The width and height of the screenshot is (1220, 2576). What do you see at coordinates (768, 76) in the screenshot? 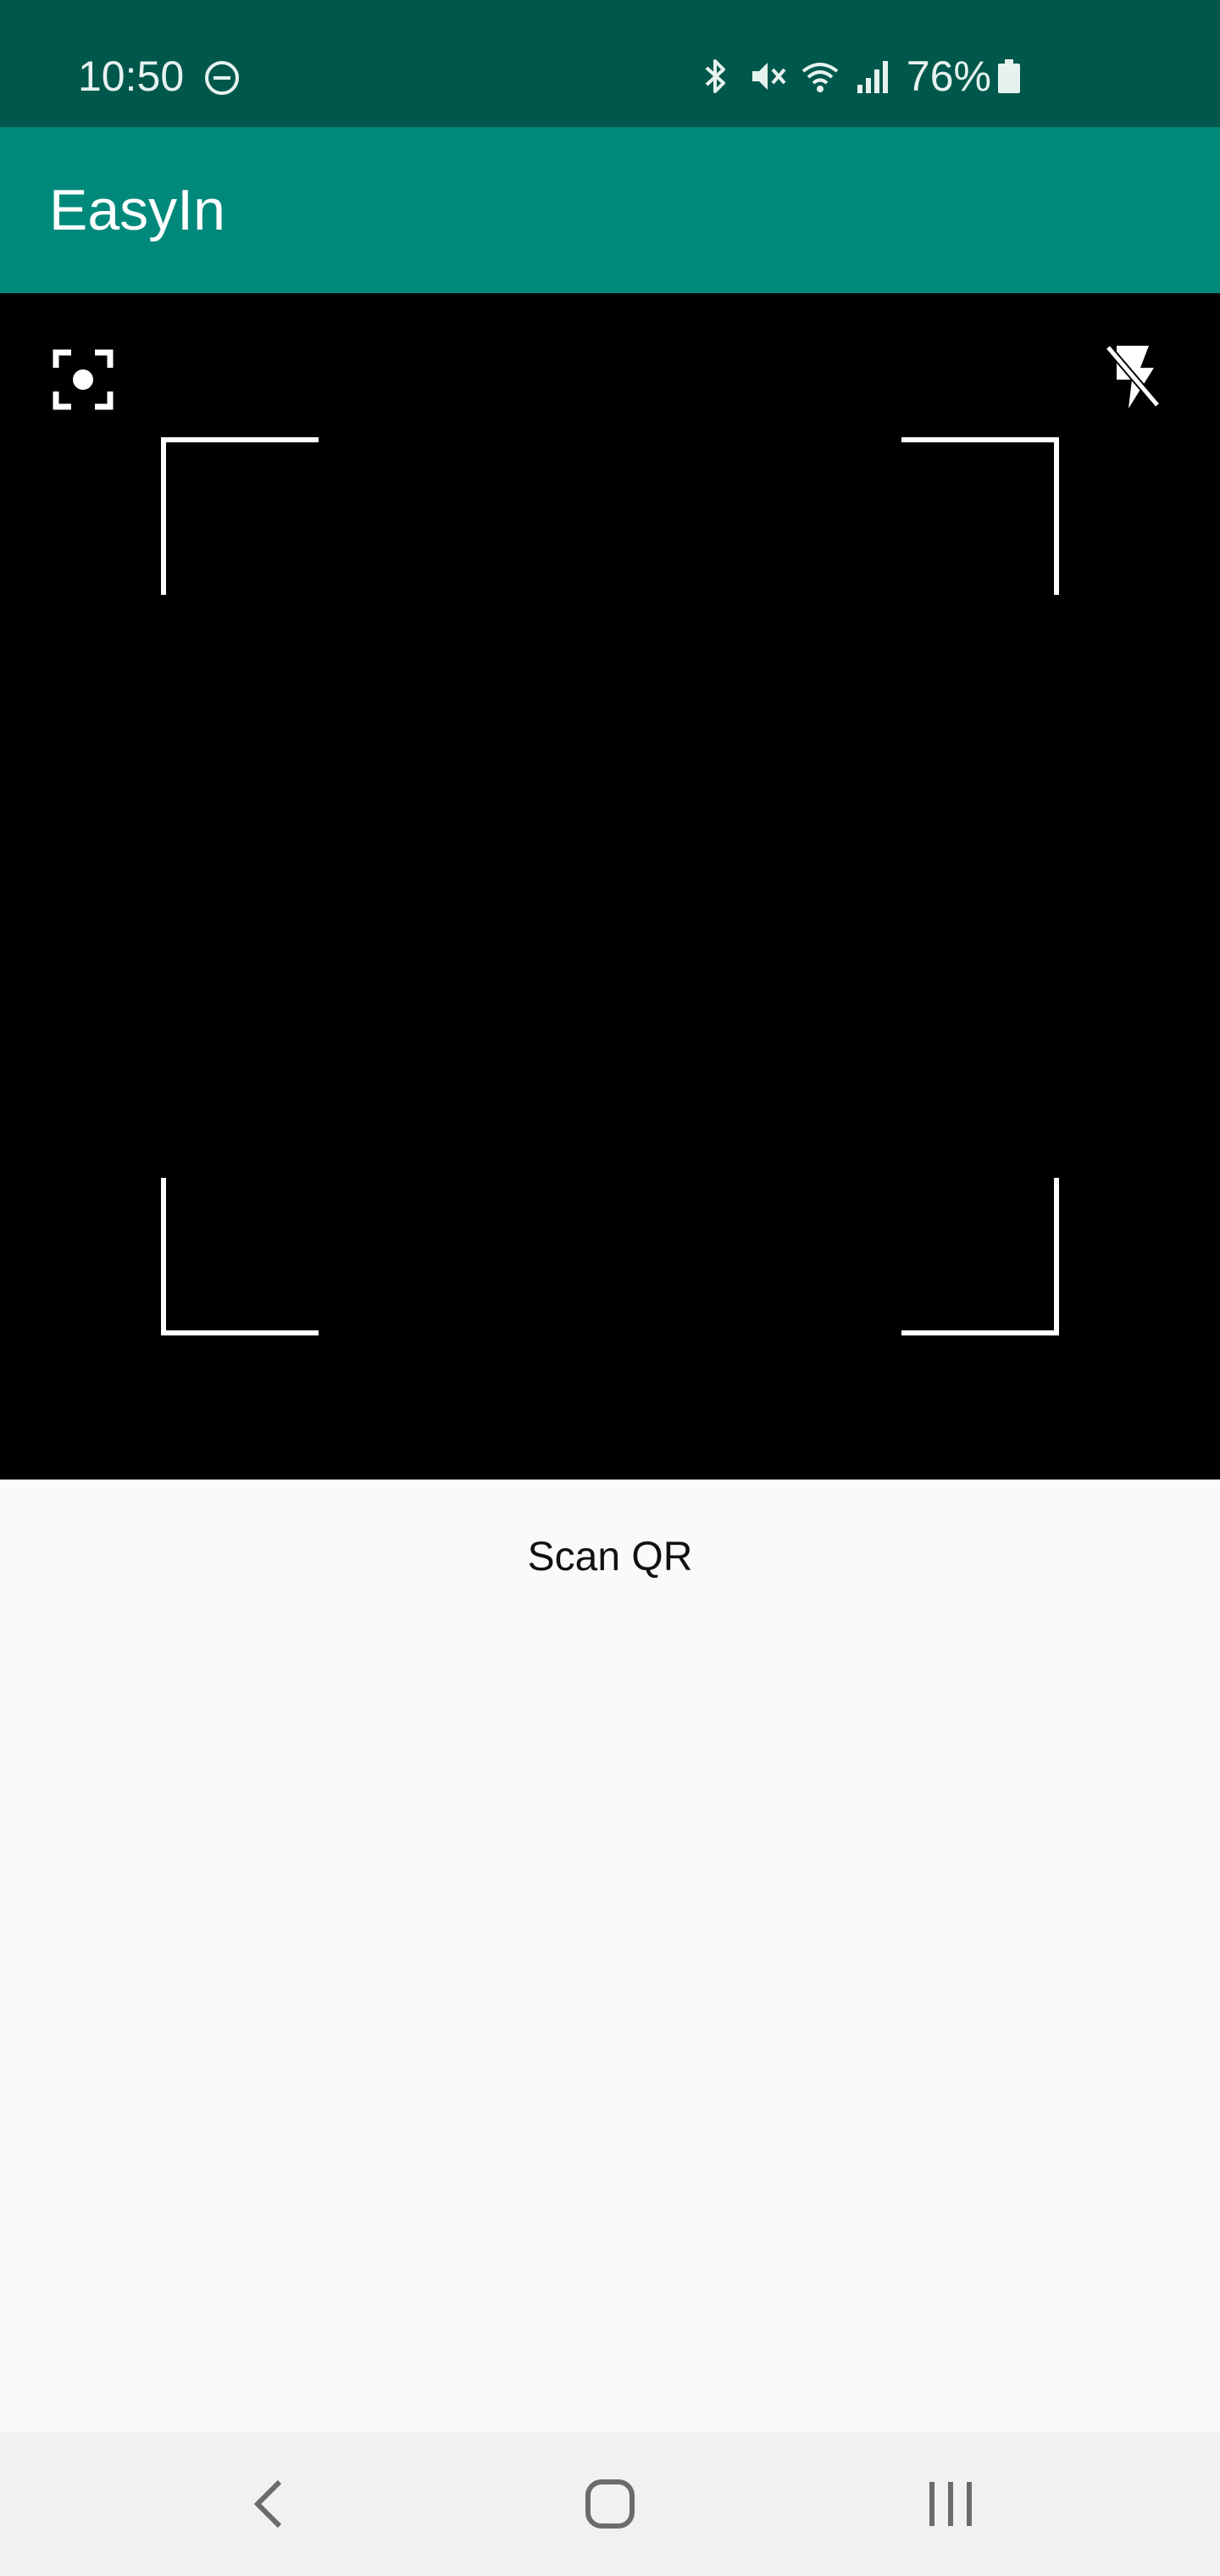
I see `mute-icon` at bounding box center [768, 76].